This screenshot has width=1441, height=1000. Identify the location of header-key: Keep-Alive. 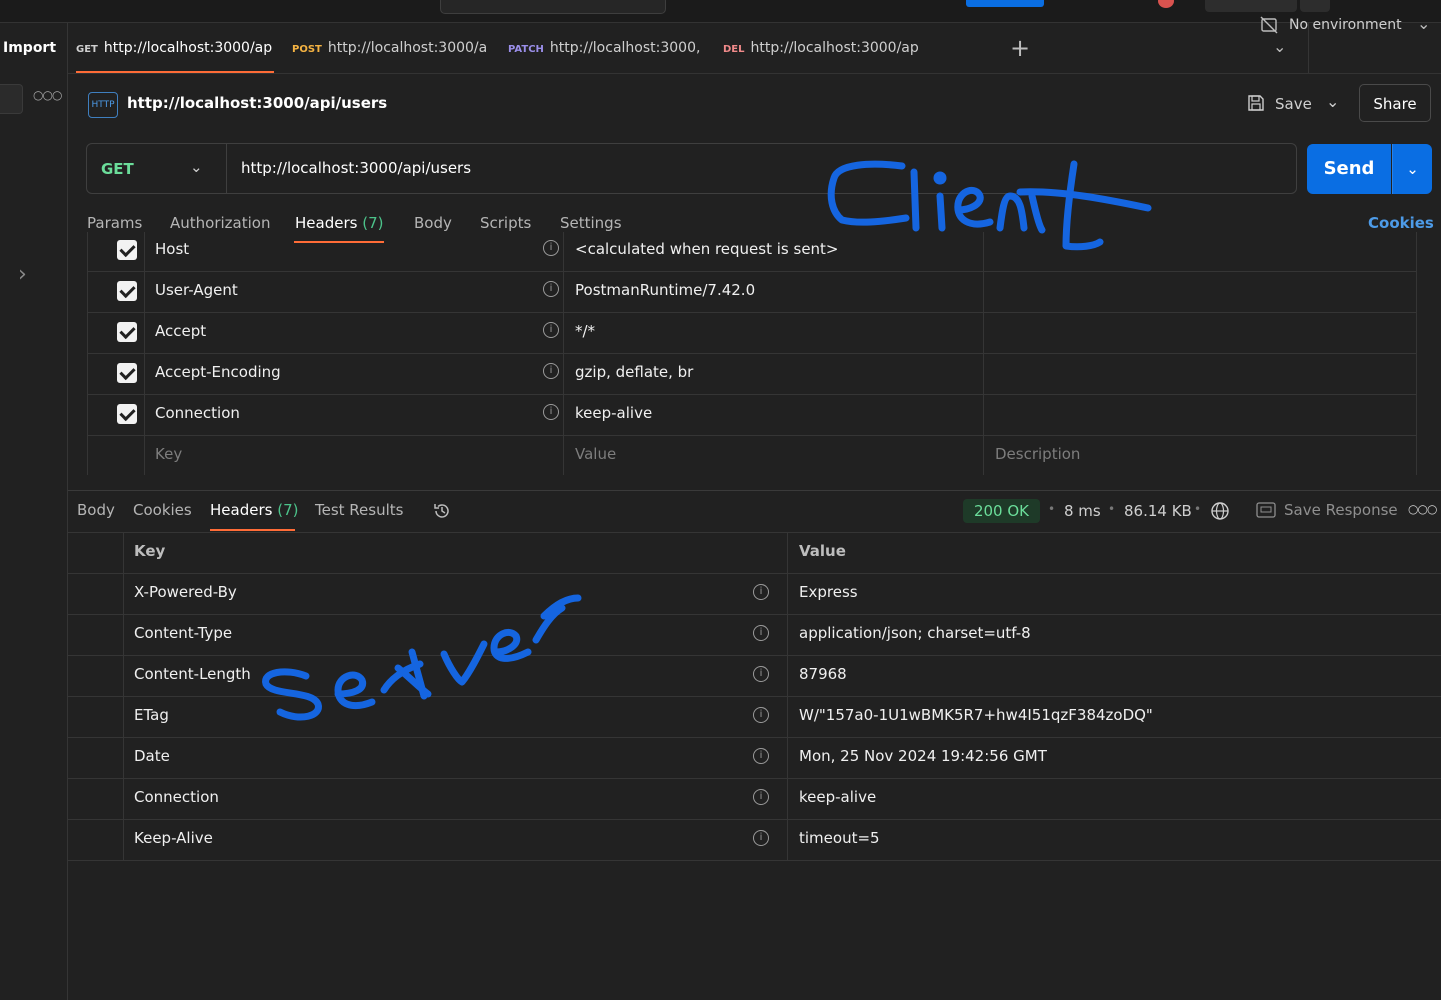
(173, 838).